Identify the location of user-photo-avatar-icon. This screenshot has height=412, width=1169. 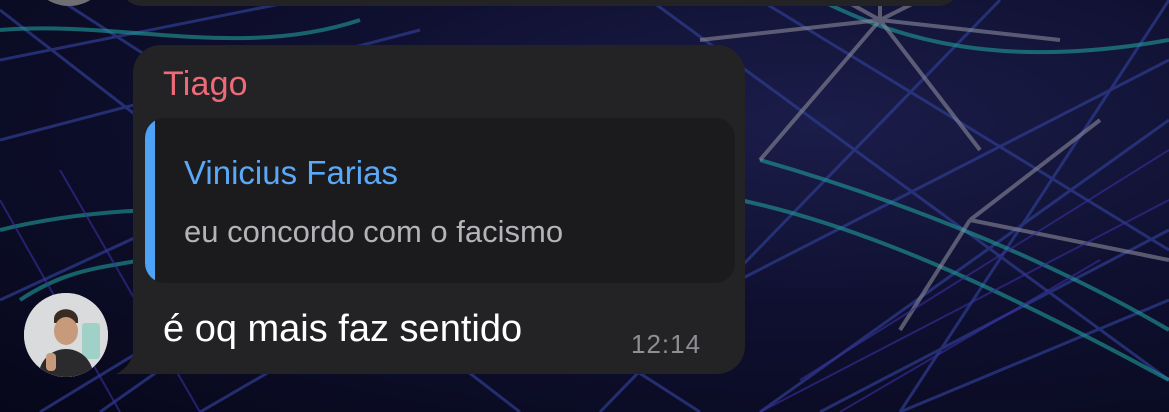
(66, 335).